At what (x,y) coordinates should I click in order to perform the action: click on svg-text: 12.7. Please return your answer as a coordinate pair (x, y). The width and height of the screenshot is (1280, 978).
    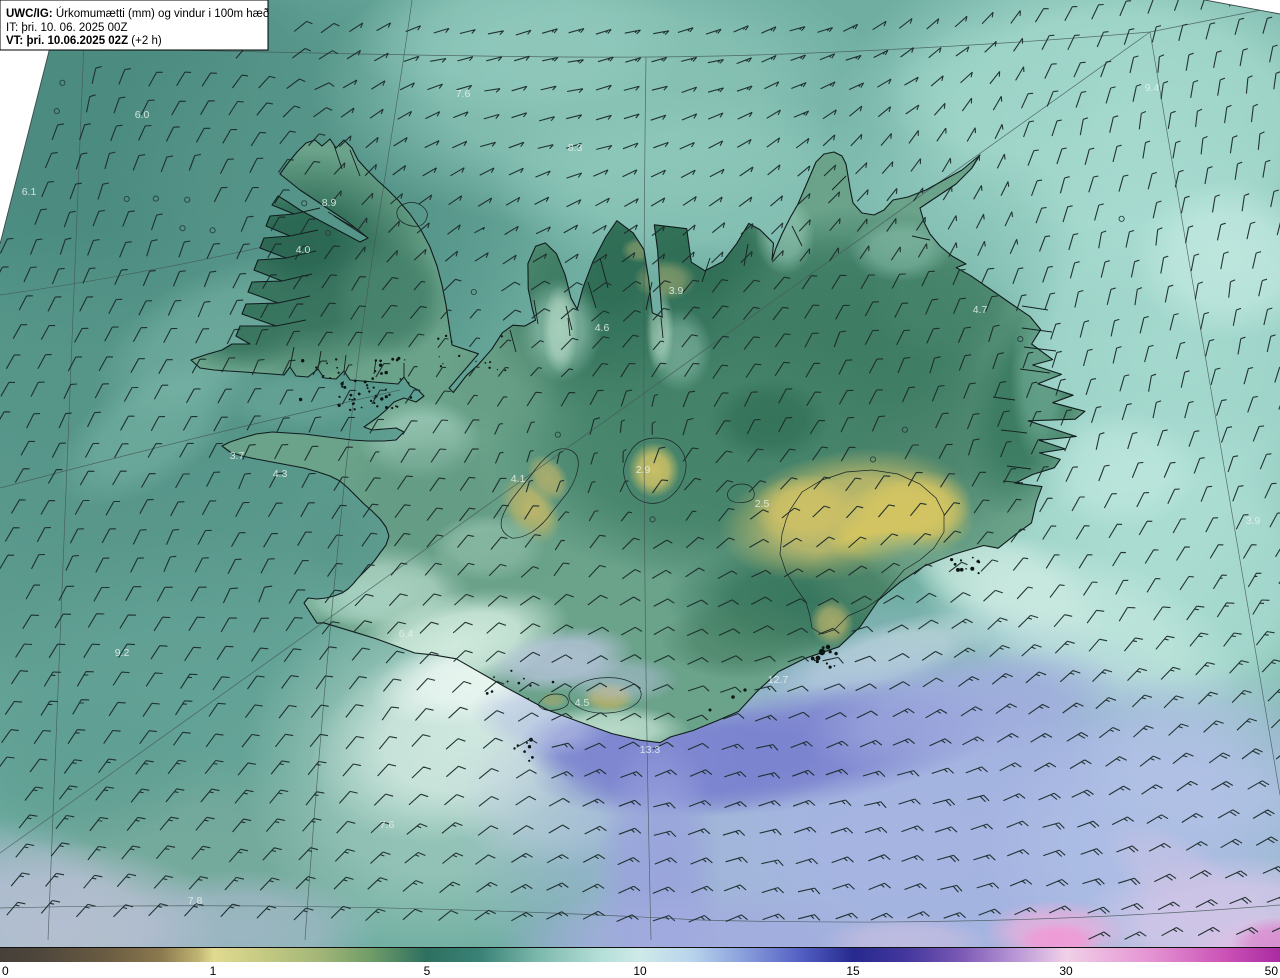
    Looking at the image, I should click on (778, 680).